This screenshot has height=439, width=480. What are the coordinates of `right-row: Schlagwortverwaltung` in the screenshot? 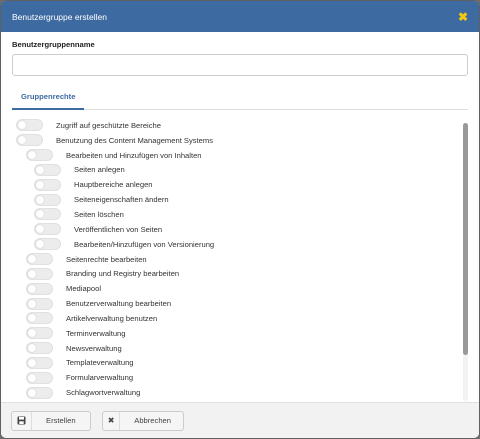 It's located at (240, 392).